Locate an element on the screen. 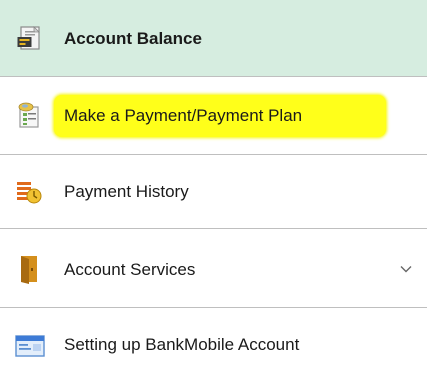 This screenshot has width=427, height=381. account-balance-icon is located at coordinates (28, 38).